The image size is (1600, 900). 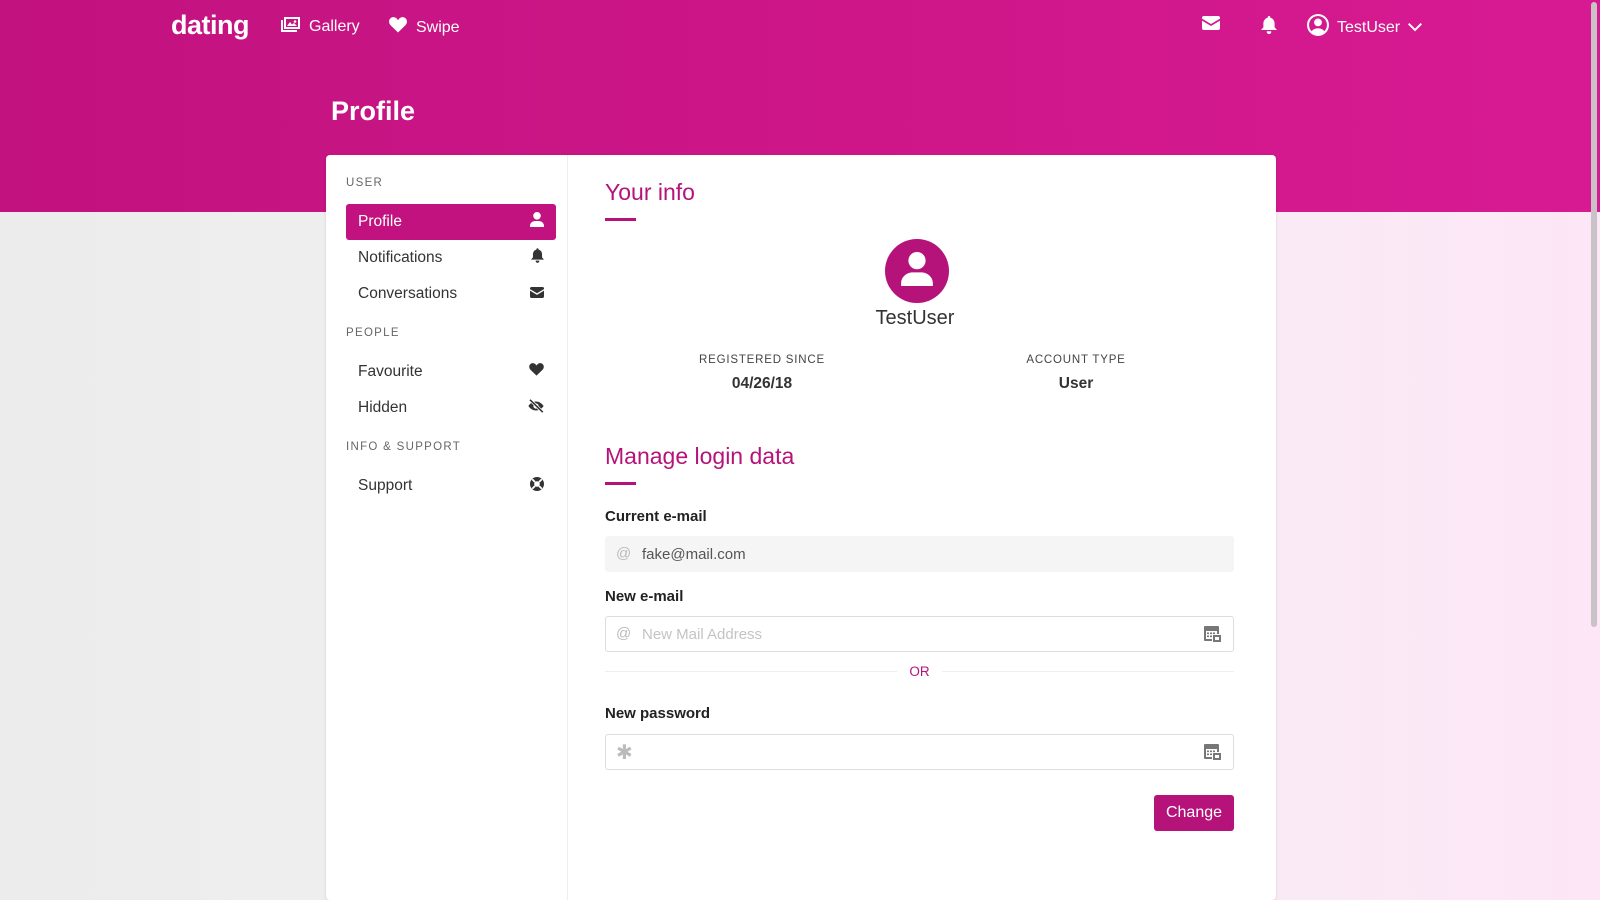 What do you see at coordinates (390, 371) in the screenshot?
I see `sidebar-item-label: Favourite` at bounding box center [390, 371].